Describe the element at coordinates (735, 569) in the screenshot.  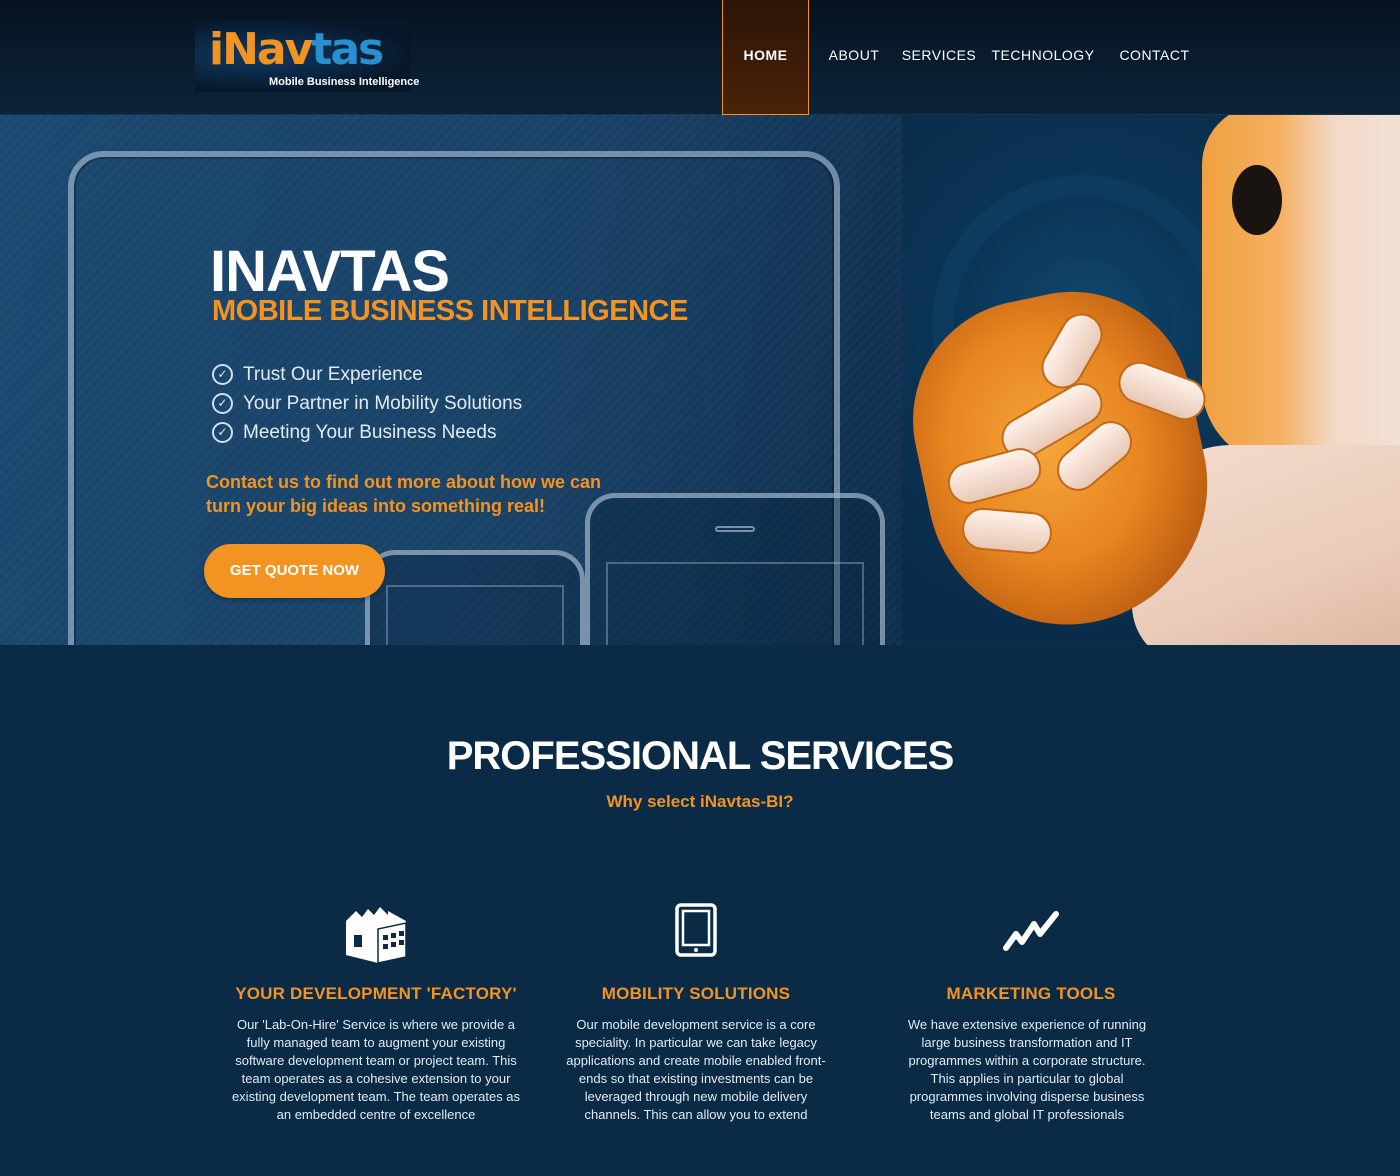
I see `phone-illustration` at that location.